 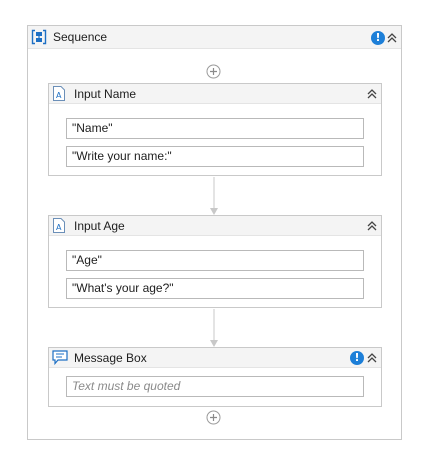 I want to click on sequence-title: Sequence, so click(x=80, y=37).